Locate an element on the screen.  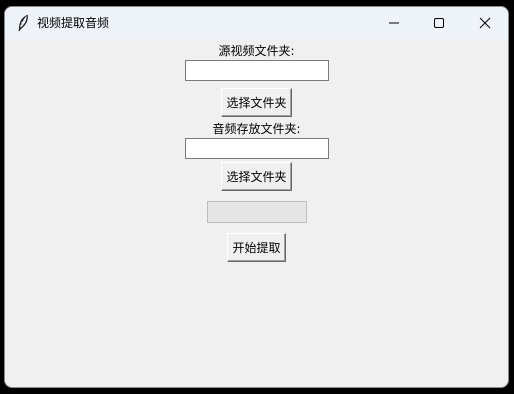
select-output-folder-button: 选择文件夹 is located at coordinates (256, 176).